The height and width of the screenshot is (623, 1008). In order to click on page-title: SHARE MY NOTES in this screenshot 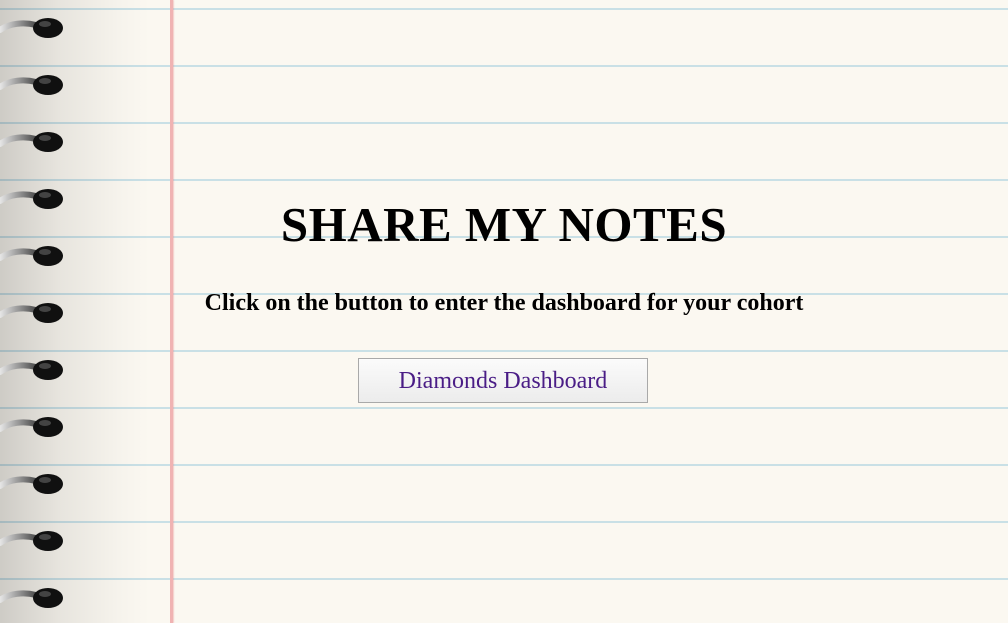, I will do `click(504, 224)`.